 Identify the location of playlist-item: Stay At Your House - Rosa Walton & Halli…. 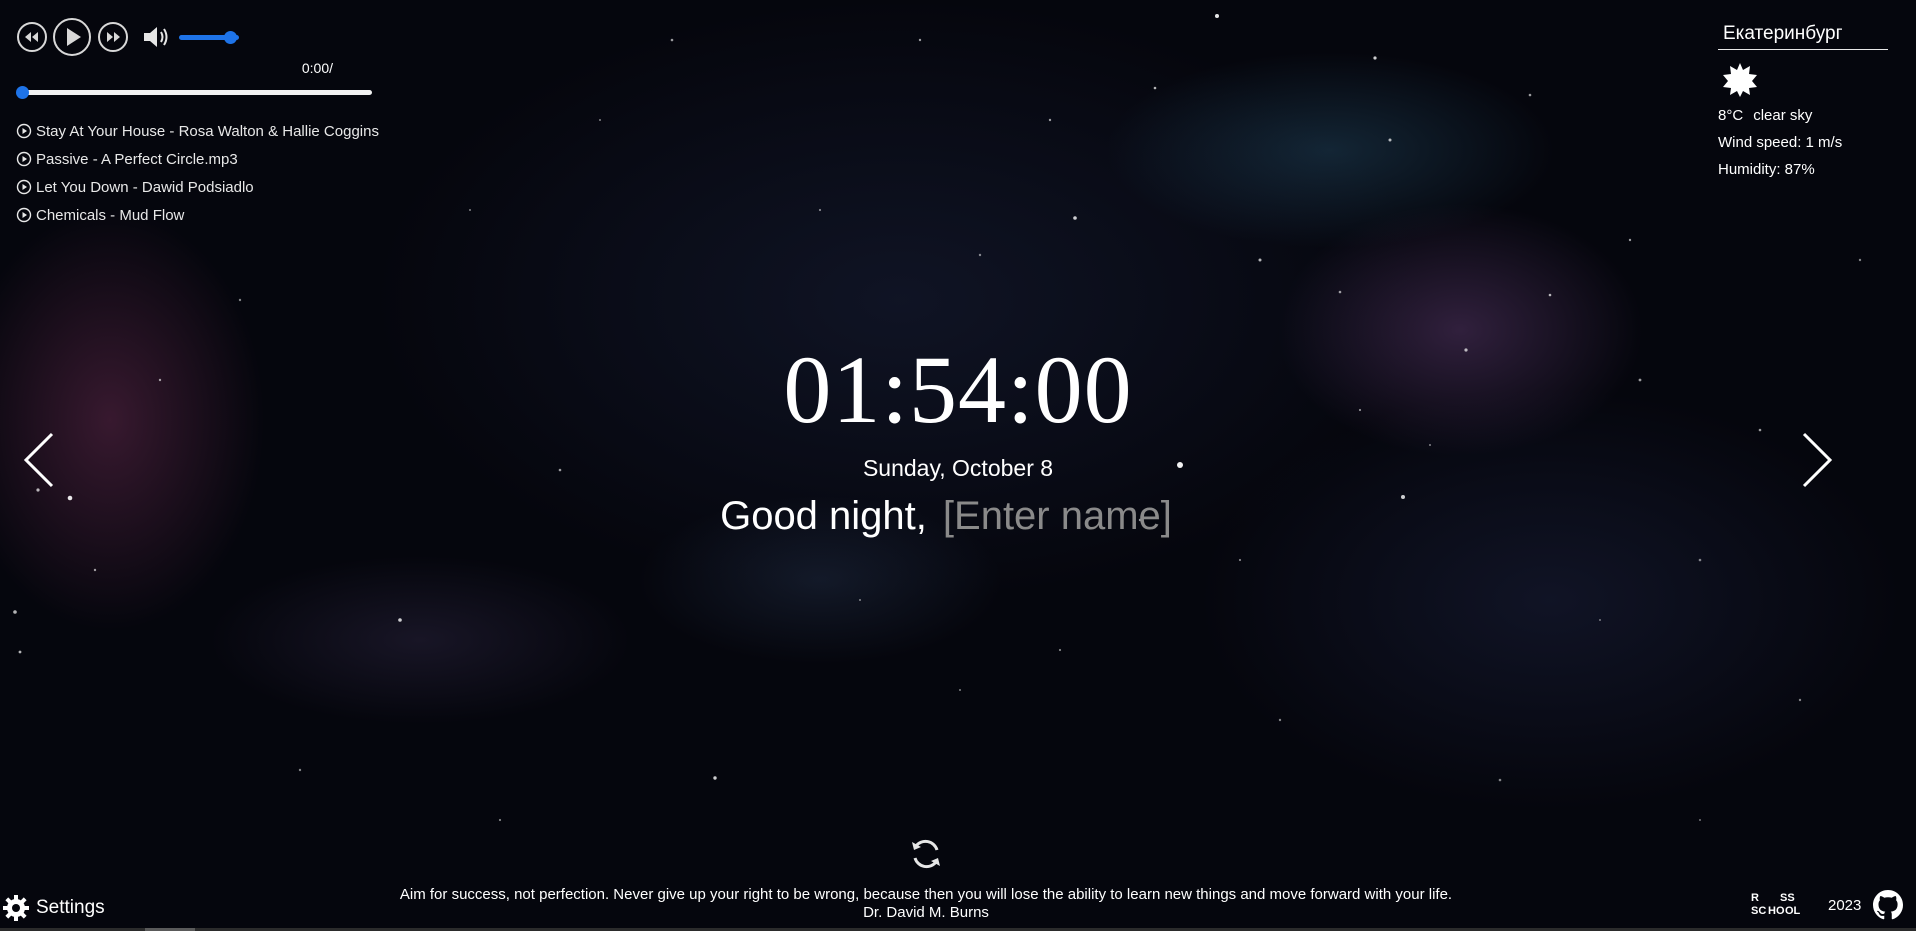
(216, 131).